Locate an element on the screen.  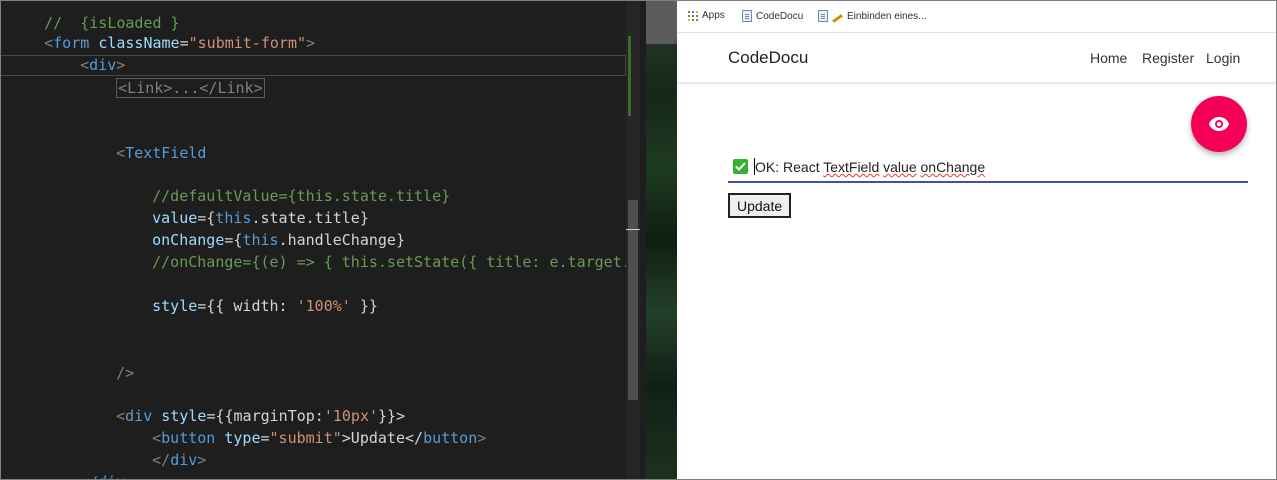
window-edge is located at coordinates (661, 22).